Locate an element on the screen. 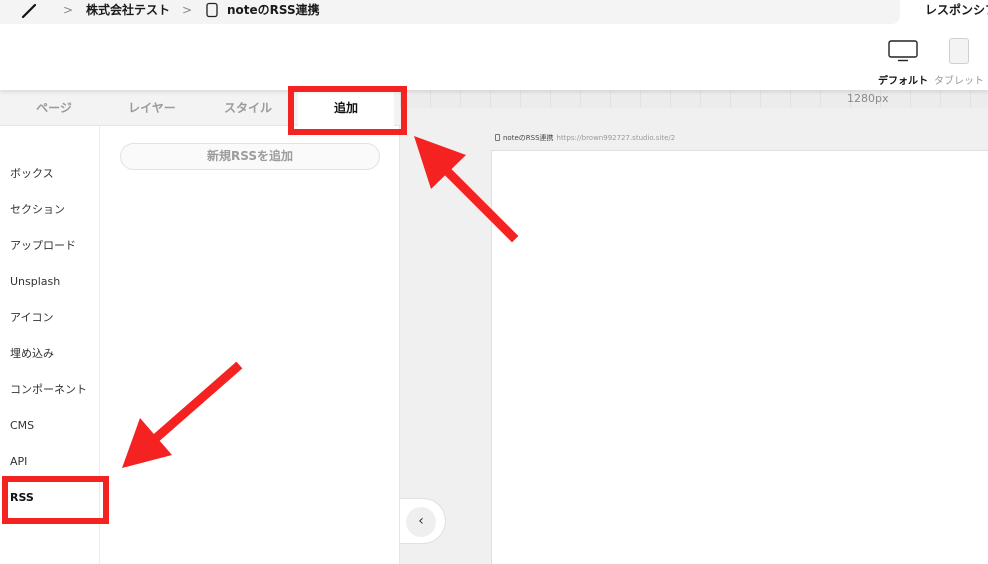  page-icon is located at coordinates (212, 10).